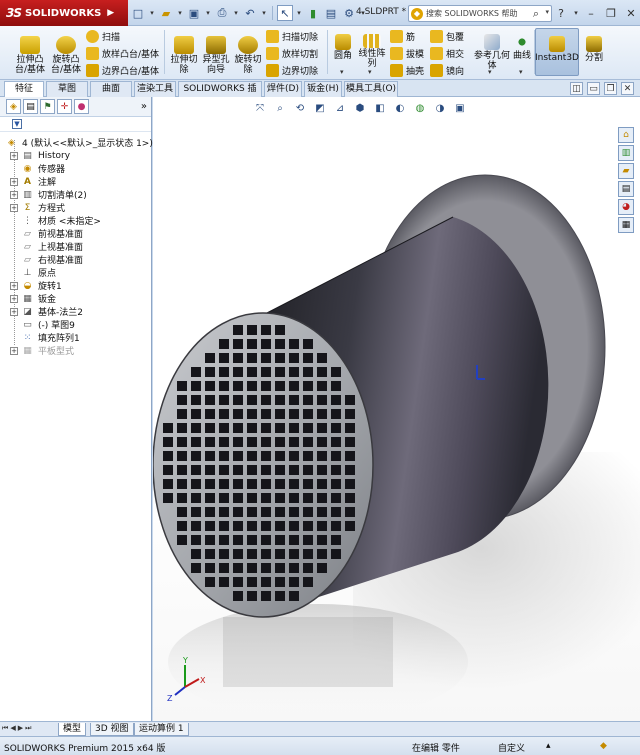 This screenshot has height=755, width=640. What do you see at coordinates (64, 13) in the screenshot?
I see `solidworks-menu-button: 3S SOLIDWORKS ▶` at bounding box center [64, 13].